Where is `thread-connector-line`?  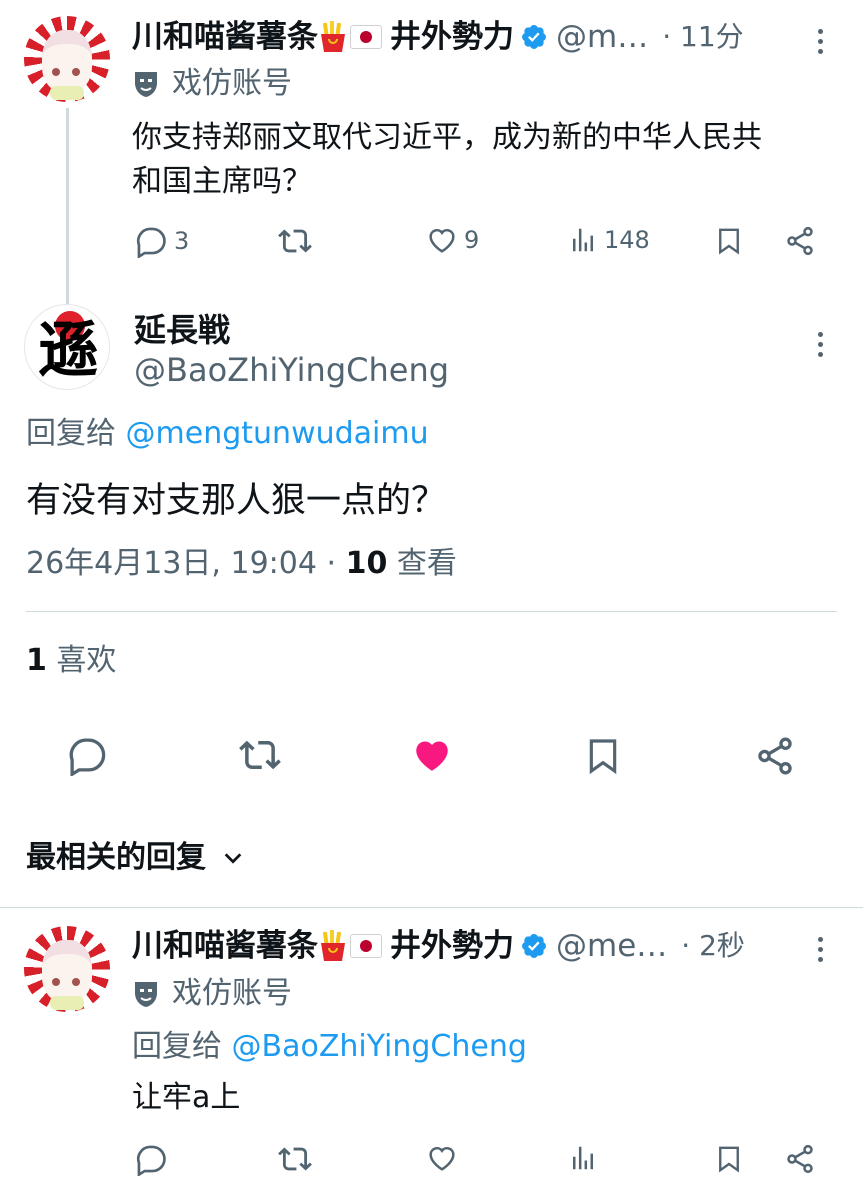
thread-connector-line is located at coordinates (67, 207).